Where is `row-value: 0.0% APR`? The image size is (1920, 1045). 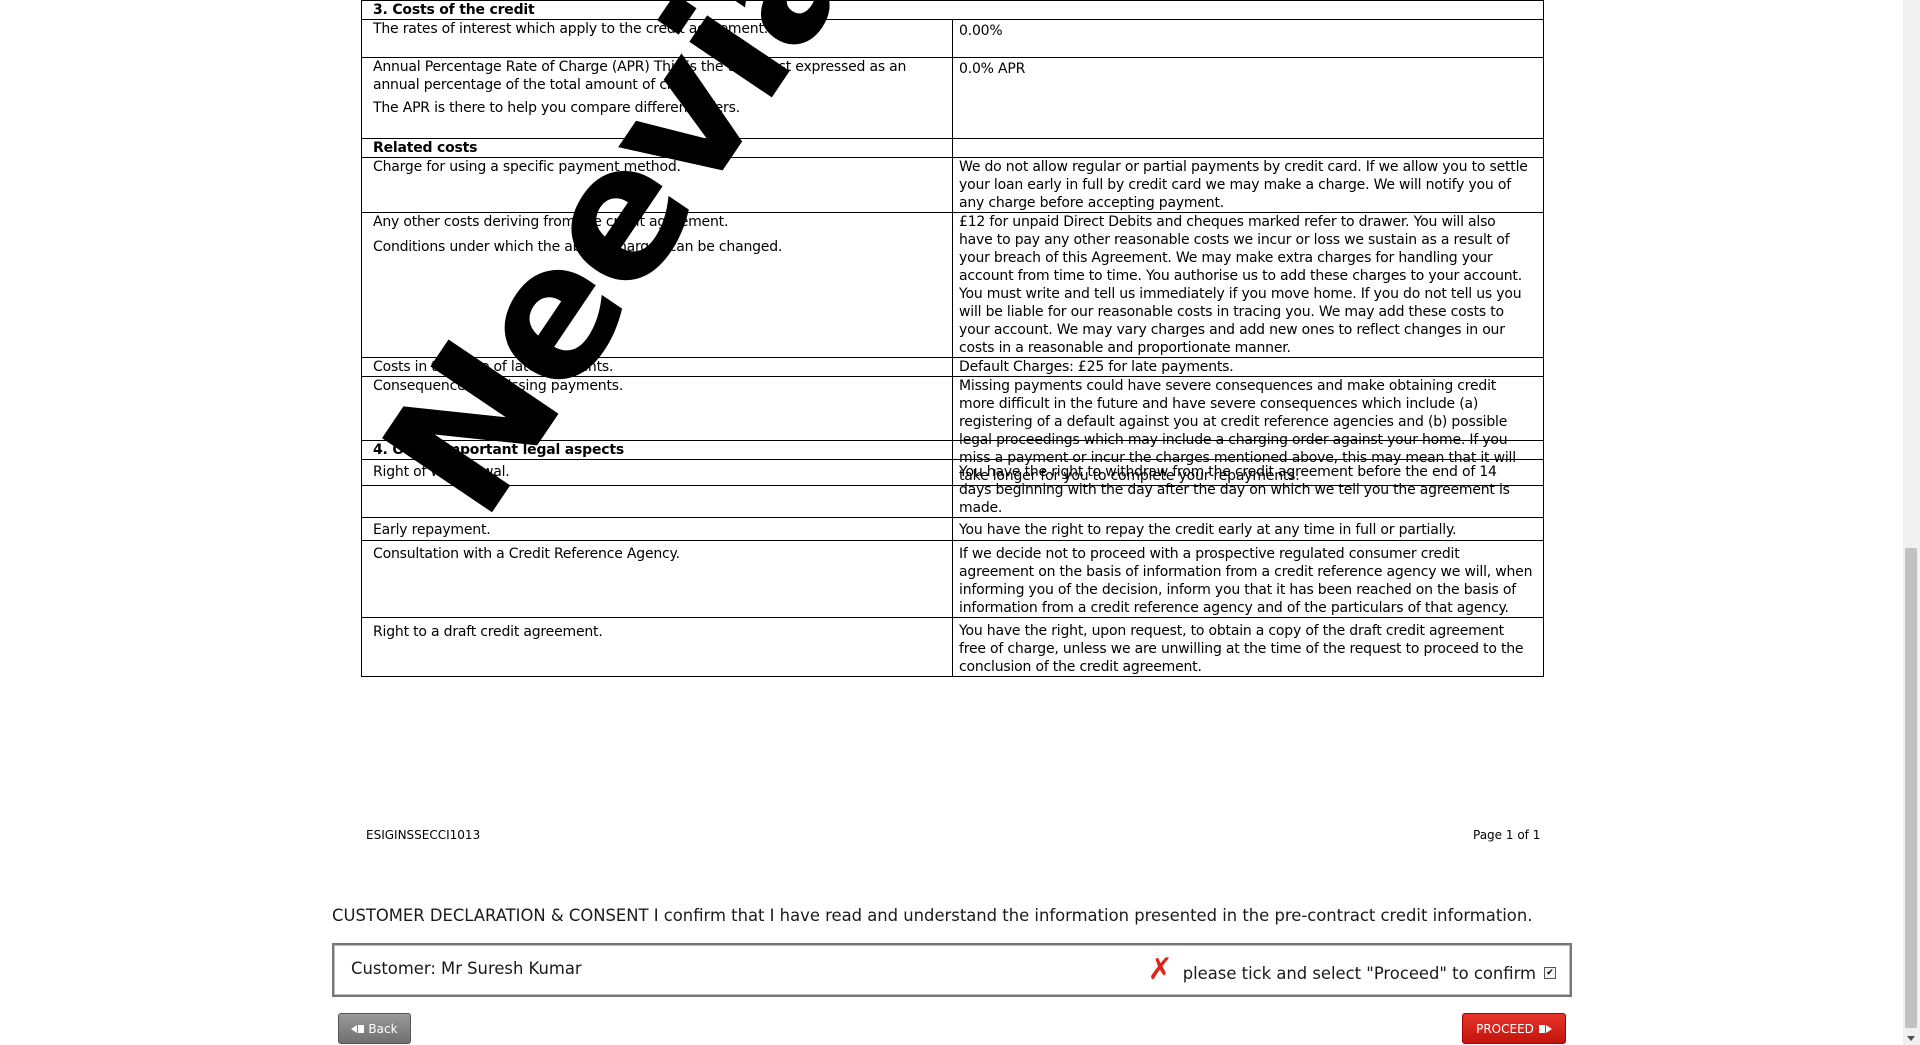
row-value: 0.0% APR is located at coordinates (1248, 98).